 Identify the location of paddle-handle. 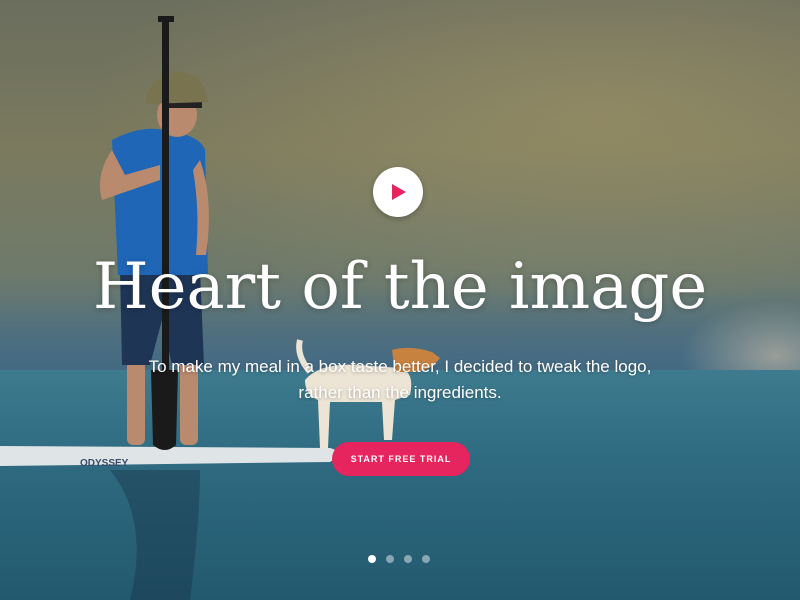
(166, 19).